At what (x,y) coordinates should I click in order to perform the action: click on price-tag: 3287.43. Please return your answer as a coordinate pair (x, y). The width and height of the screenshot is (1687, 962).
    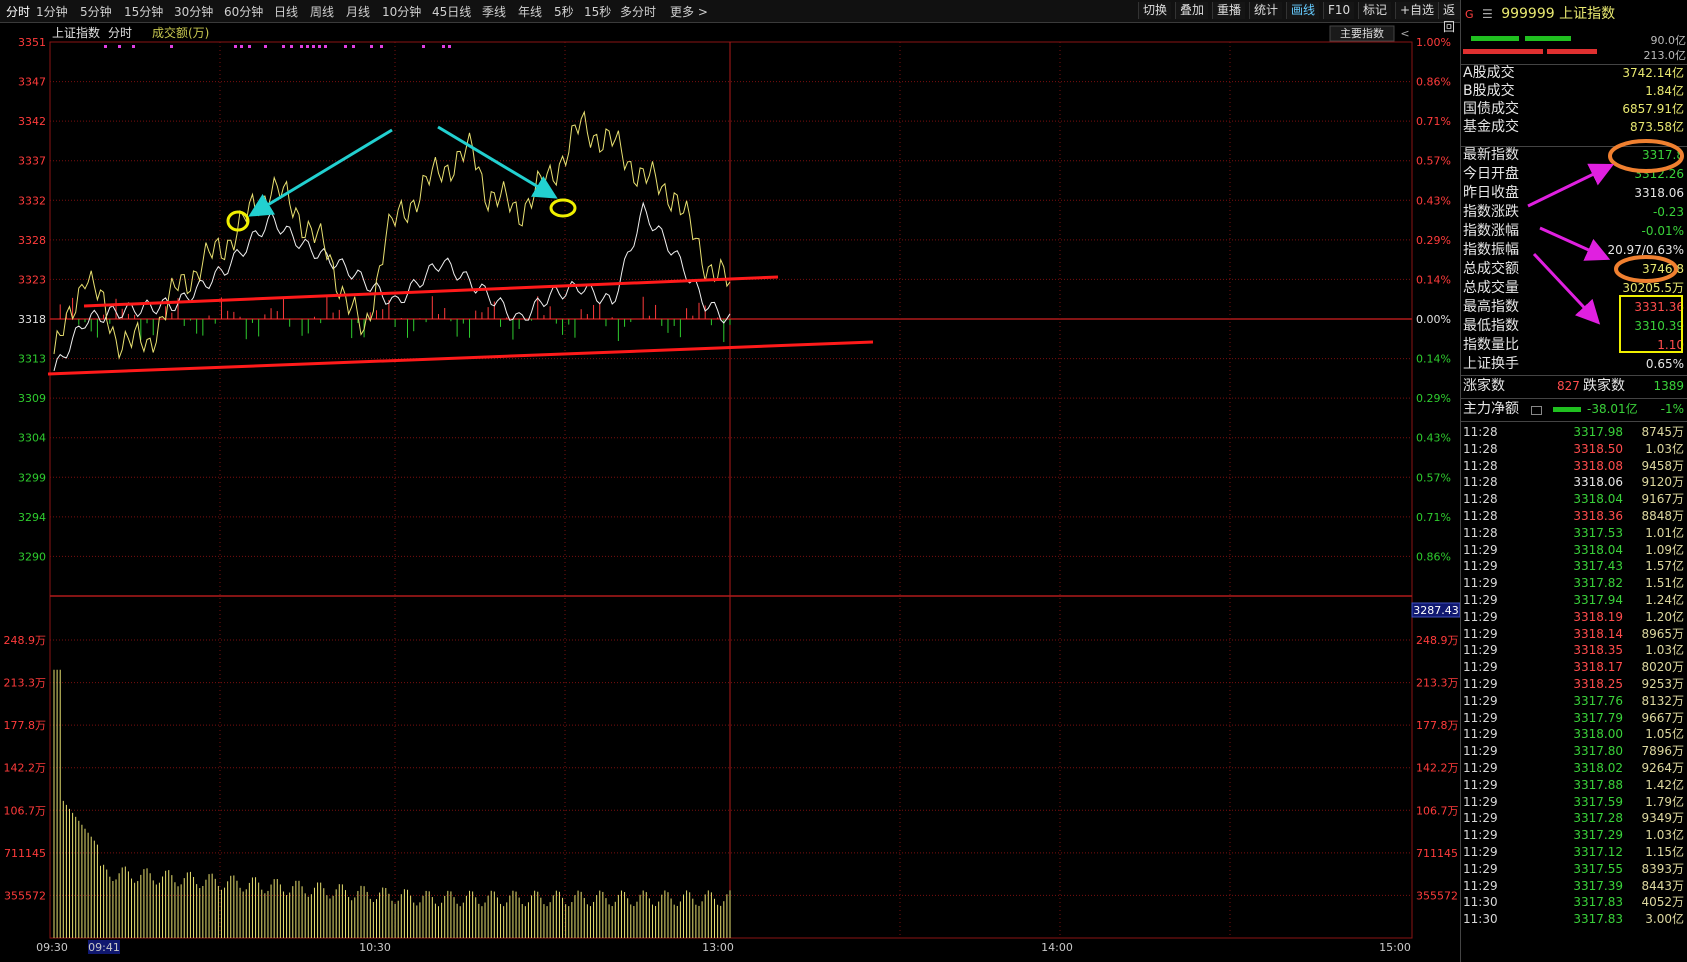
    Looking at the image, I should click on (1436, 610).